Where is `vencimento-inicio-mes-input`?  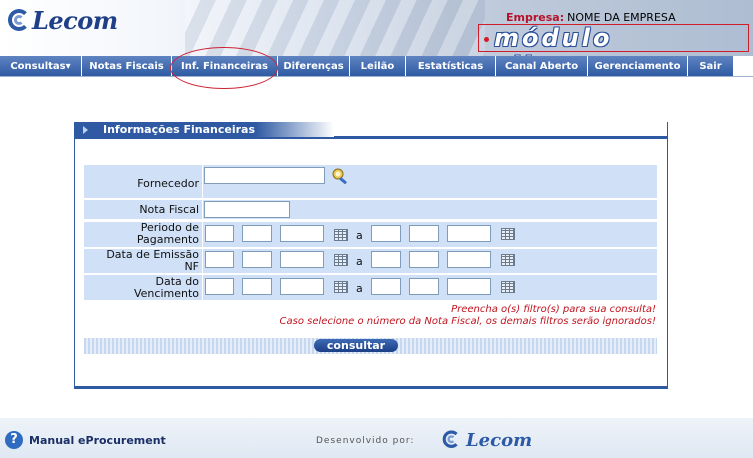
vencimento-inicio-mes-input is located at coordinates (257, 286).